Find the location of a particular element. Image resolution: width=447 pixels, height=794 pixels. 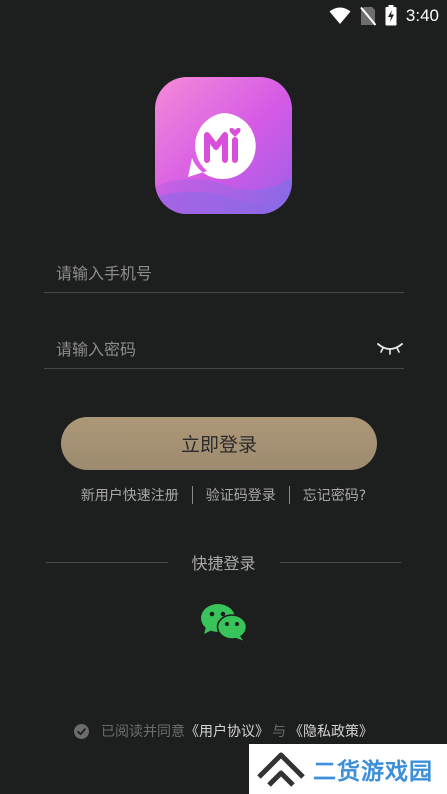

privacy-policy-link: 《隐私政策》 is located at coordinates (331, 731).